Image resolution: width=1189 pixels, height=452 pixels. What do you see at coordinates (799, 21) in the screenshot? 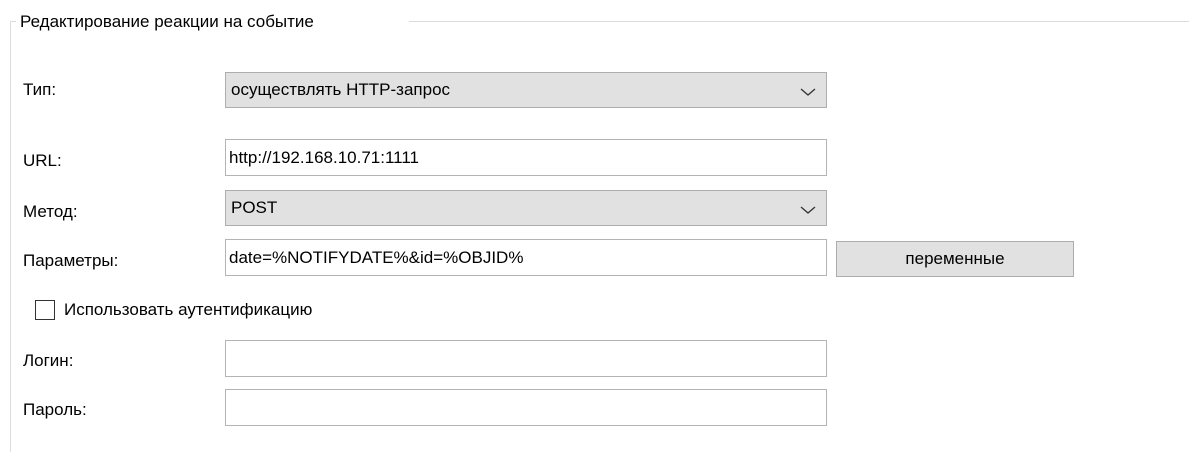
I see `group-border-top-right` at bounding box center [799, 21].